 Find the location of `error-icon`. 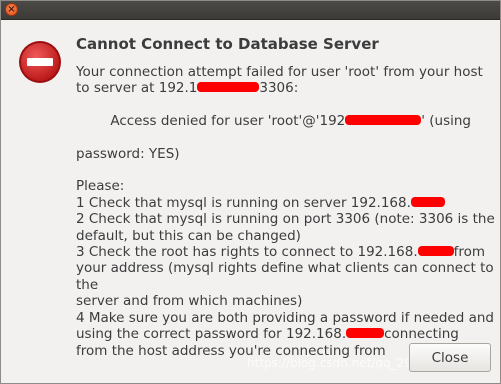

error-icon is located at coordinates (40, 62).